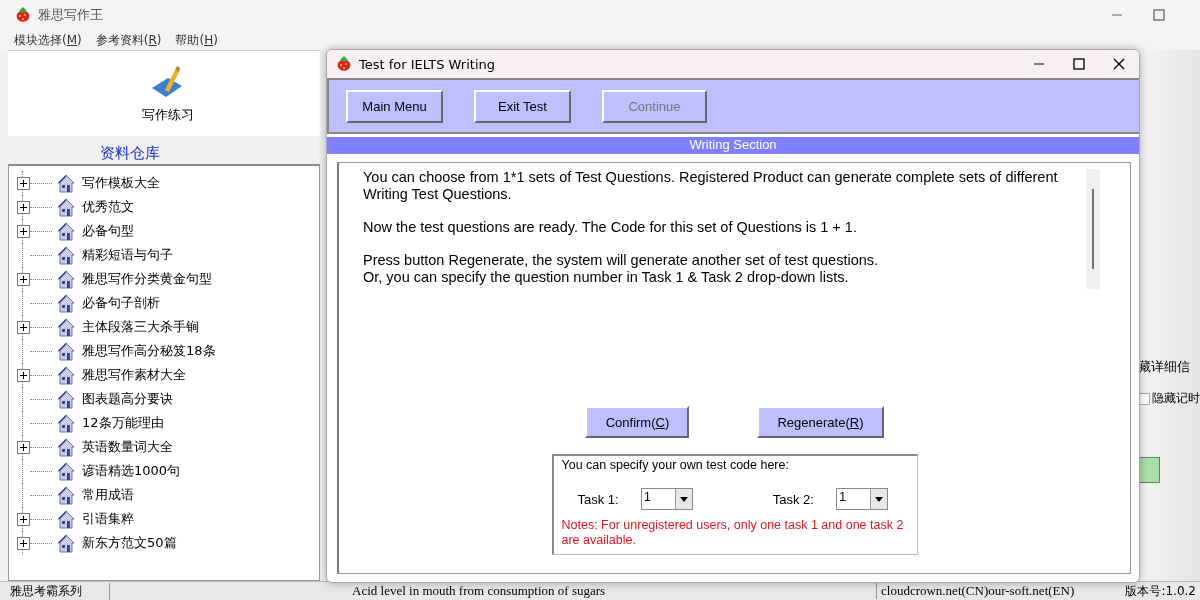 Image resolution: width=1200 pixels, height=600 pixels. What do you see at coordinates (168, 93) in the screenshot?
I see `writing-practice-button: 写作练习` at bounding box center [168, 93].